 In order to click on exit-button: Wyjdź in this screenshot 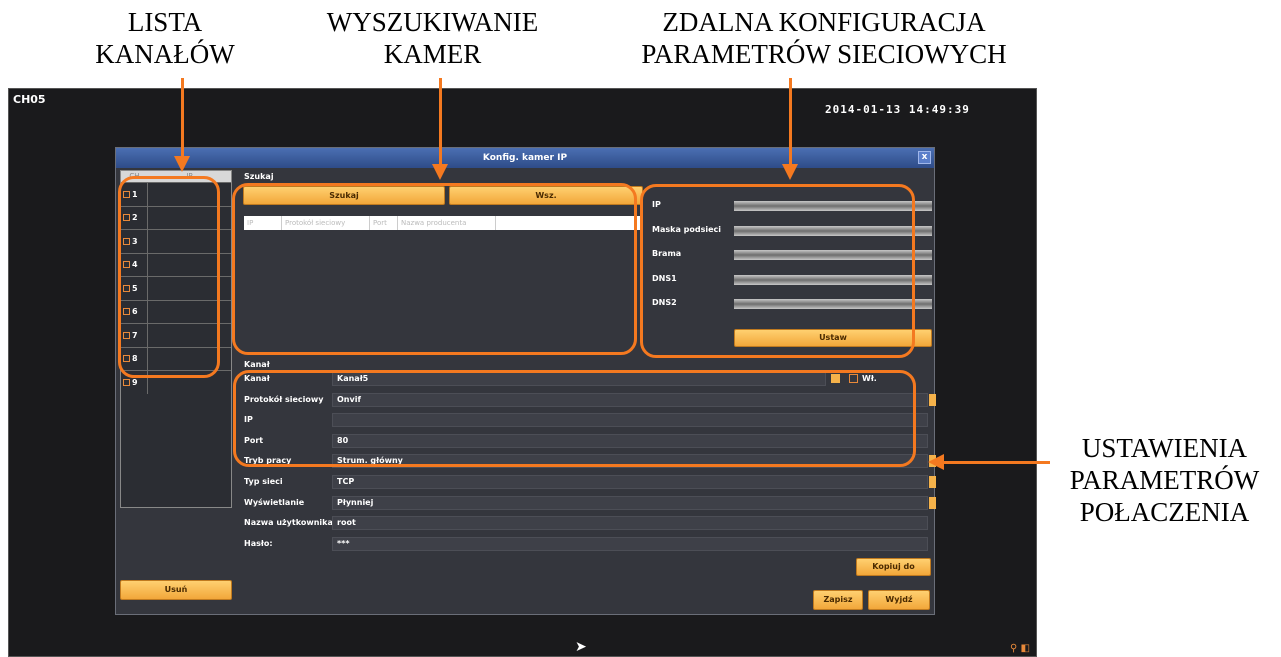, I will do `click(899, 600)`.